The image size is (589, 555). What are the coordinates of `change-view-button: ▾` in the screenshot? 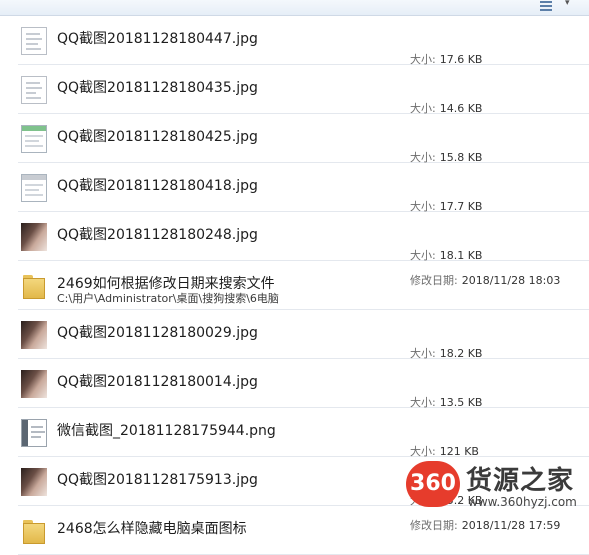 It's located at (560, 7).